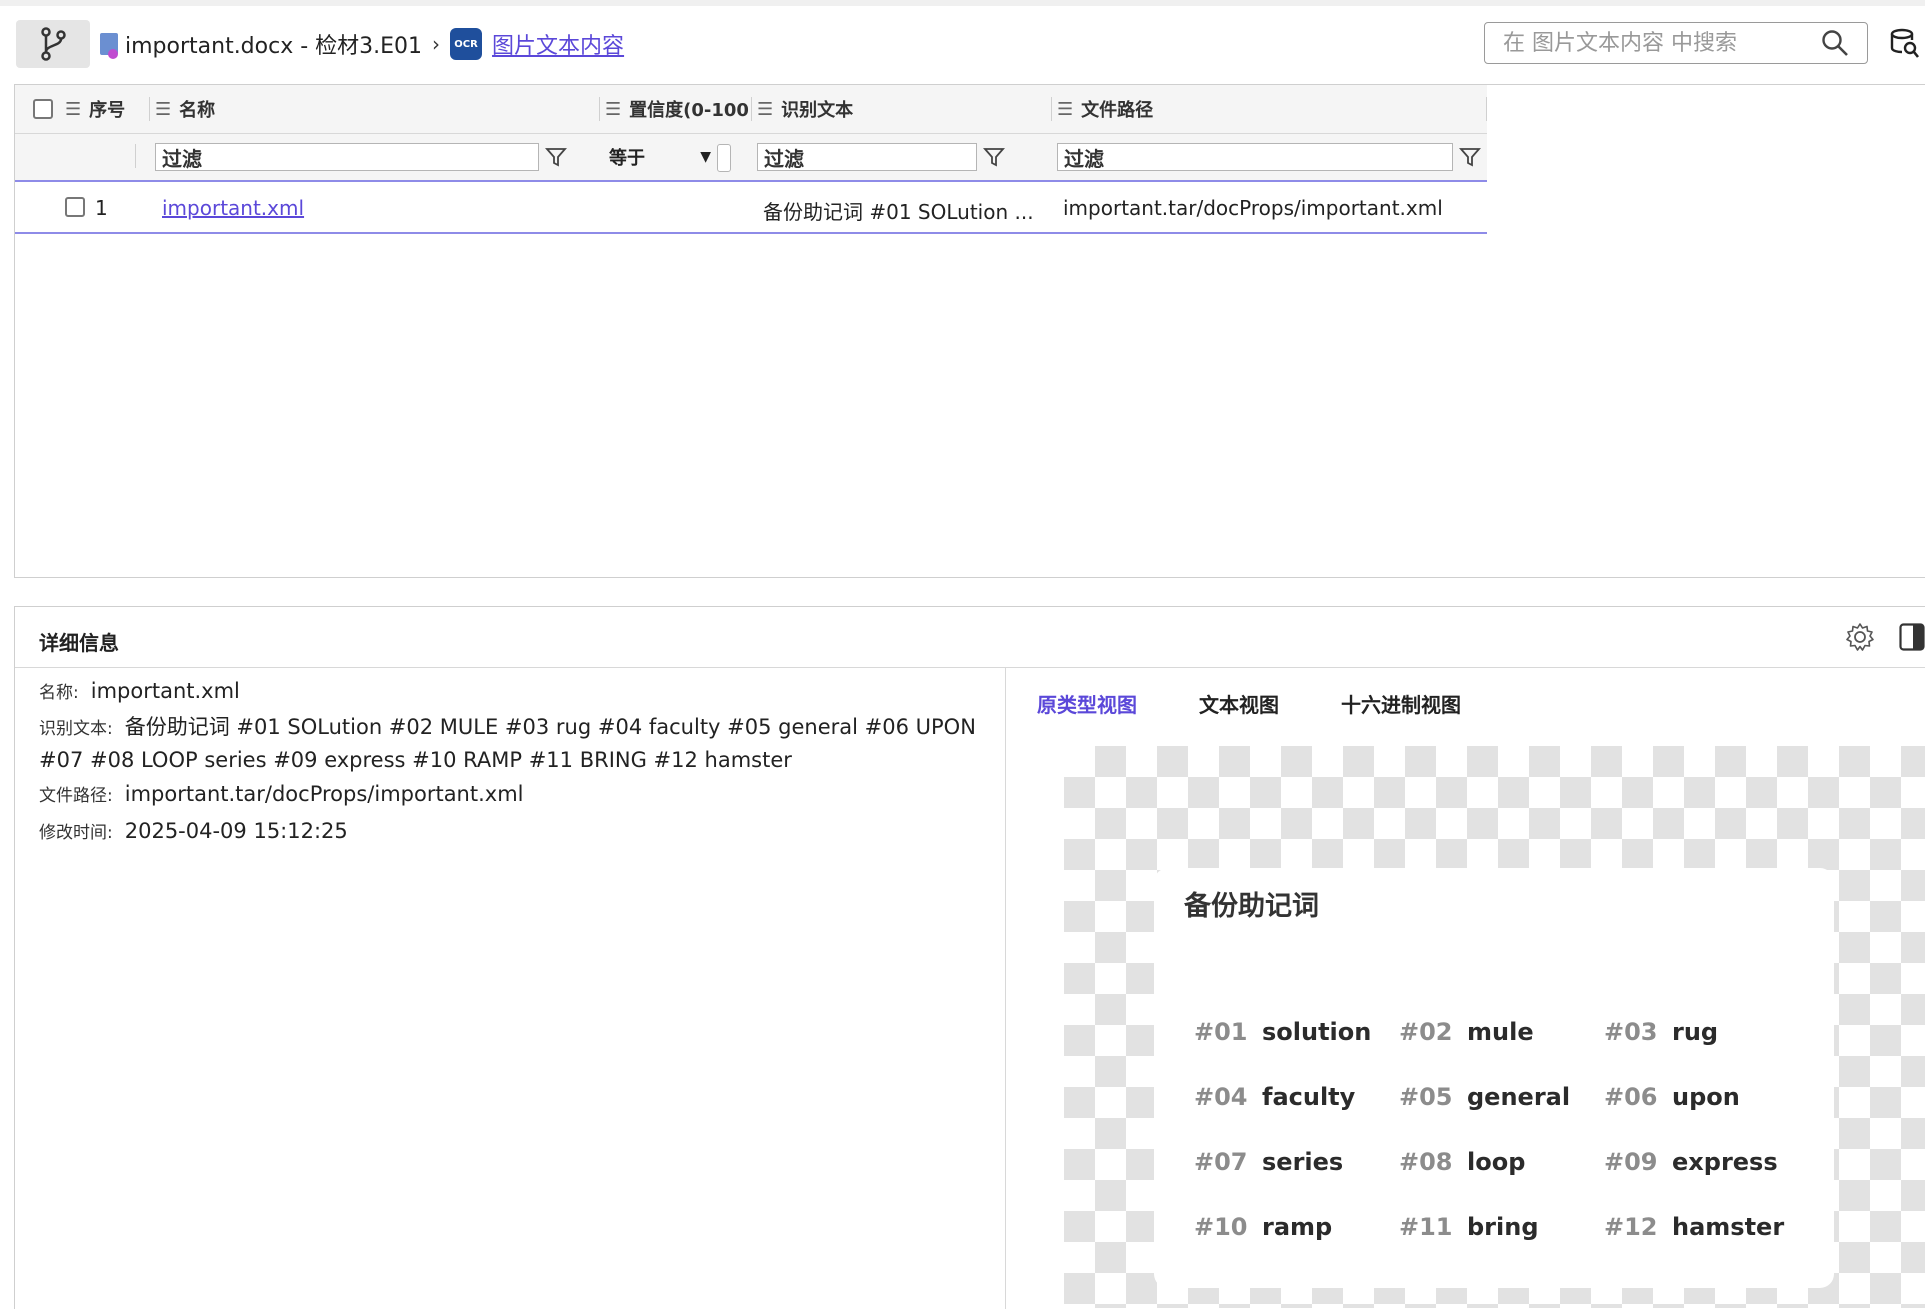 Image resolution: width=1925 pixels, height=1309 pixels. What do you see at coordinates (519, 692) in the screenshot?
I see `detail-field-name: 名称: important.xml` at bounding box center [519, 692].